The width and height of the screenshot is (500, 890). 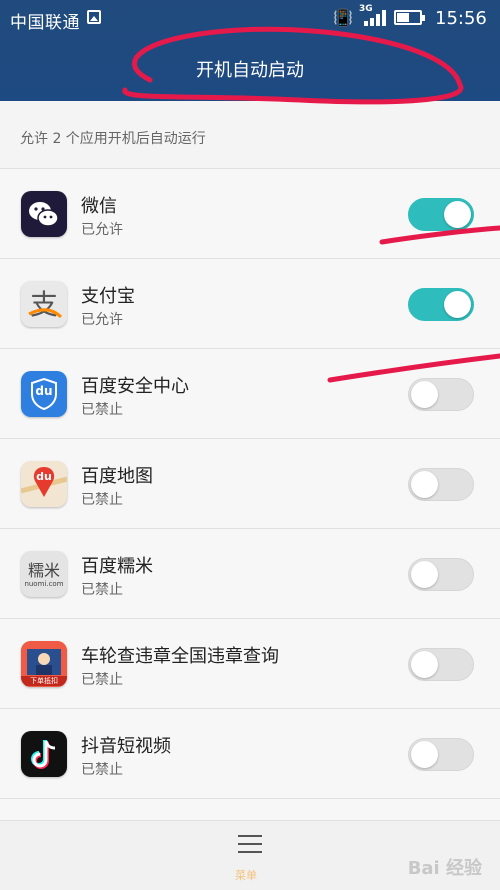 What do you see at coordinates (441, 484) in the screenshot?
I see `autostart-toggle-baidu-map` at bounding box center [441, 484].